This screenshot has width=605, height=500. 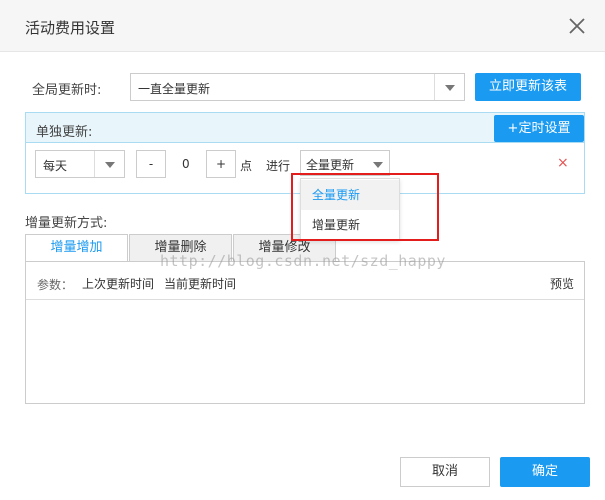 I want to click on dialog-header: 活动费用设置, so click(x=302, y=26).